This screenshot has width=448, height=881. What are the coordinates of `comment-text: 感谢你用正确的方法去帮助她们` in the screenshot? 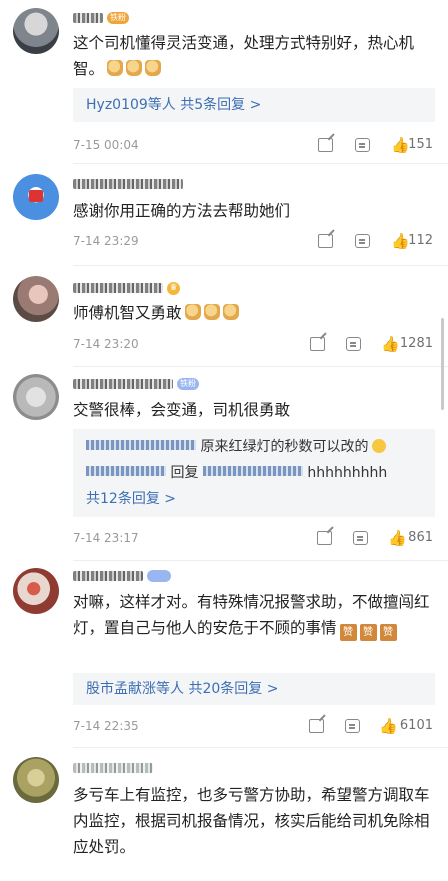 It's located at (253, 211).